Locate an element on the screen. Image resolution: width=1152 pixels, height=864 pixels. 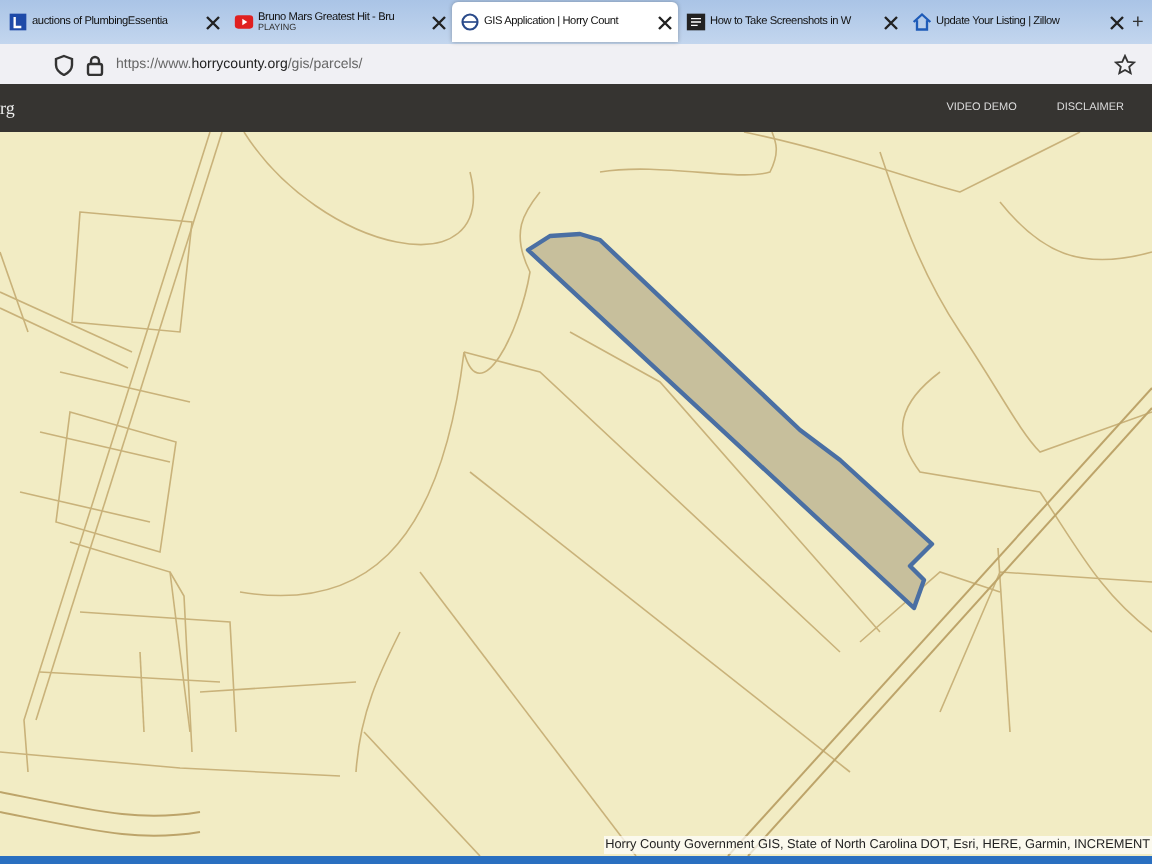
site-logo-text: rg is located at coordinates (7, 108).